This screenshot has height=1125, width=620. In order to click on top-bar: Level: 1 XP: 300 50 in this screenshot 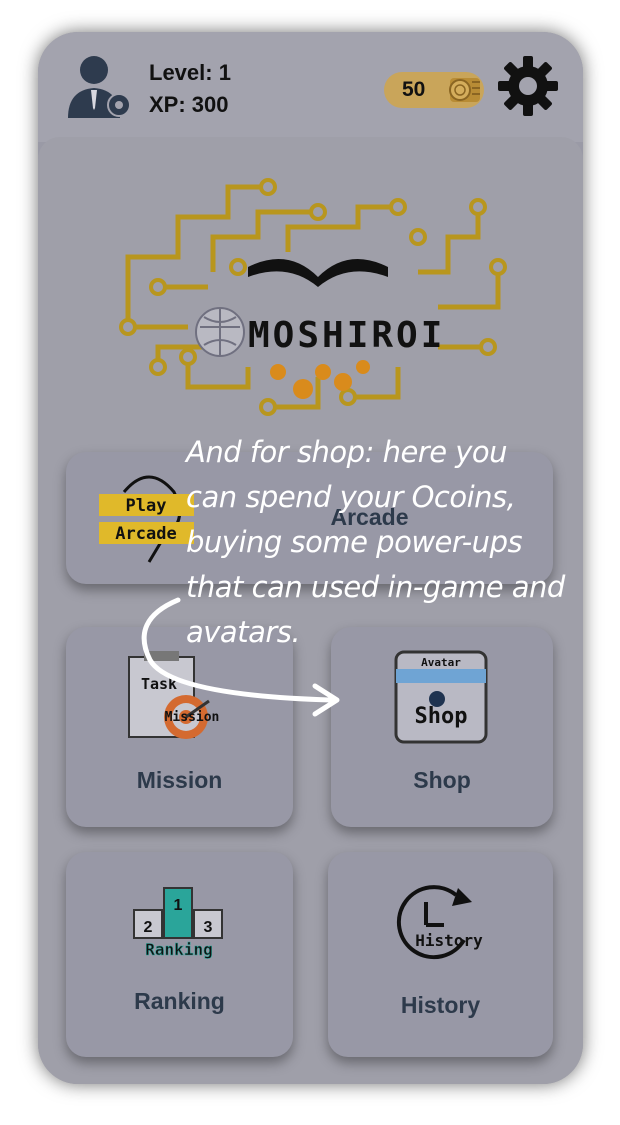, I will do `click(310, 87)`.